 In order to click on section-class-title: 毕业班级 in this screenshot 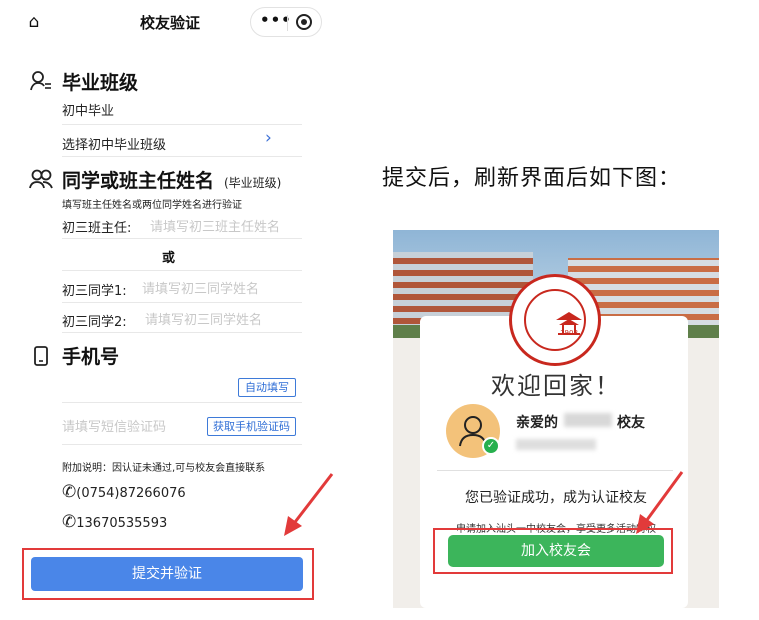, I will do `click(100, 83)`.